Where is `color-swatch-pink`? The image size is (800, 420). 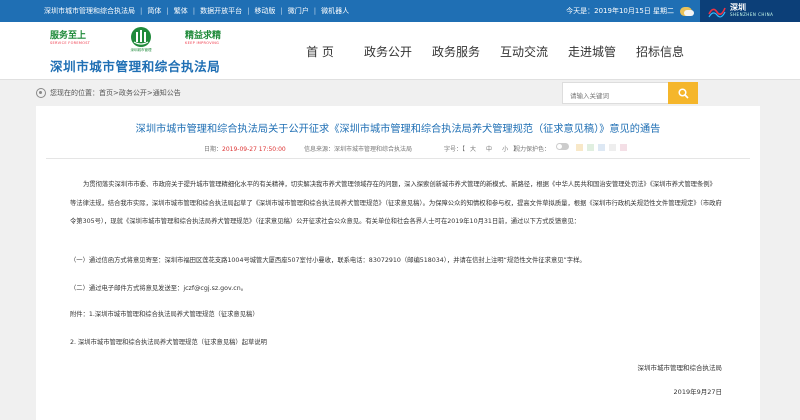 color-swatch-pink is located at coordinates (623, 147).